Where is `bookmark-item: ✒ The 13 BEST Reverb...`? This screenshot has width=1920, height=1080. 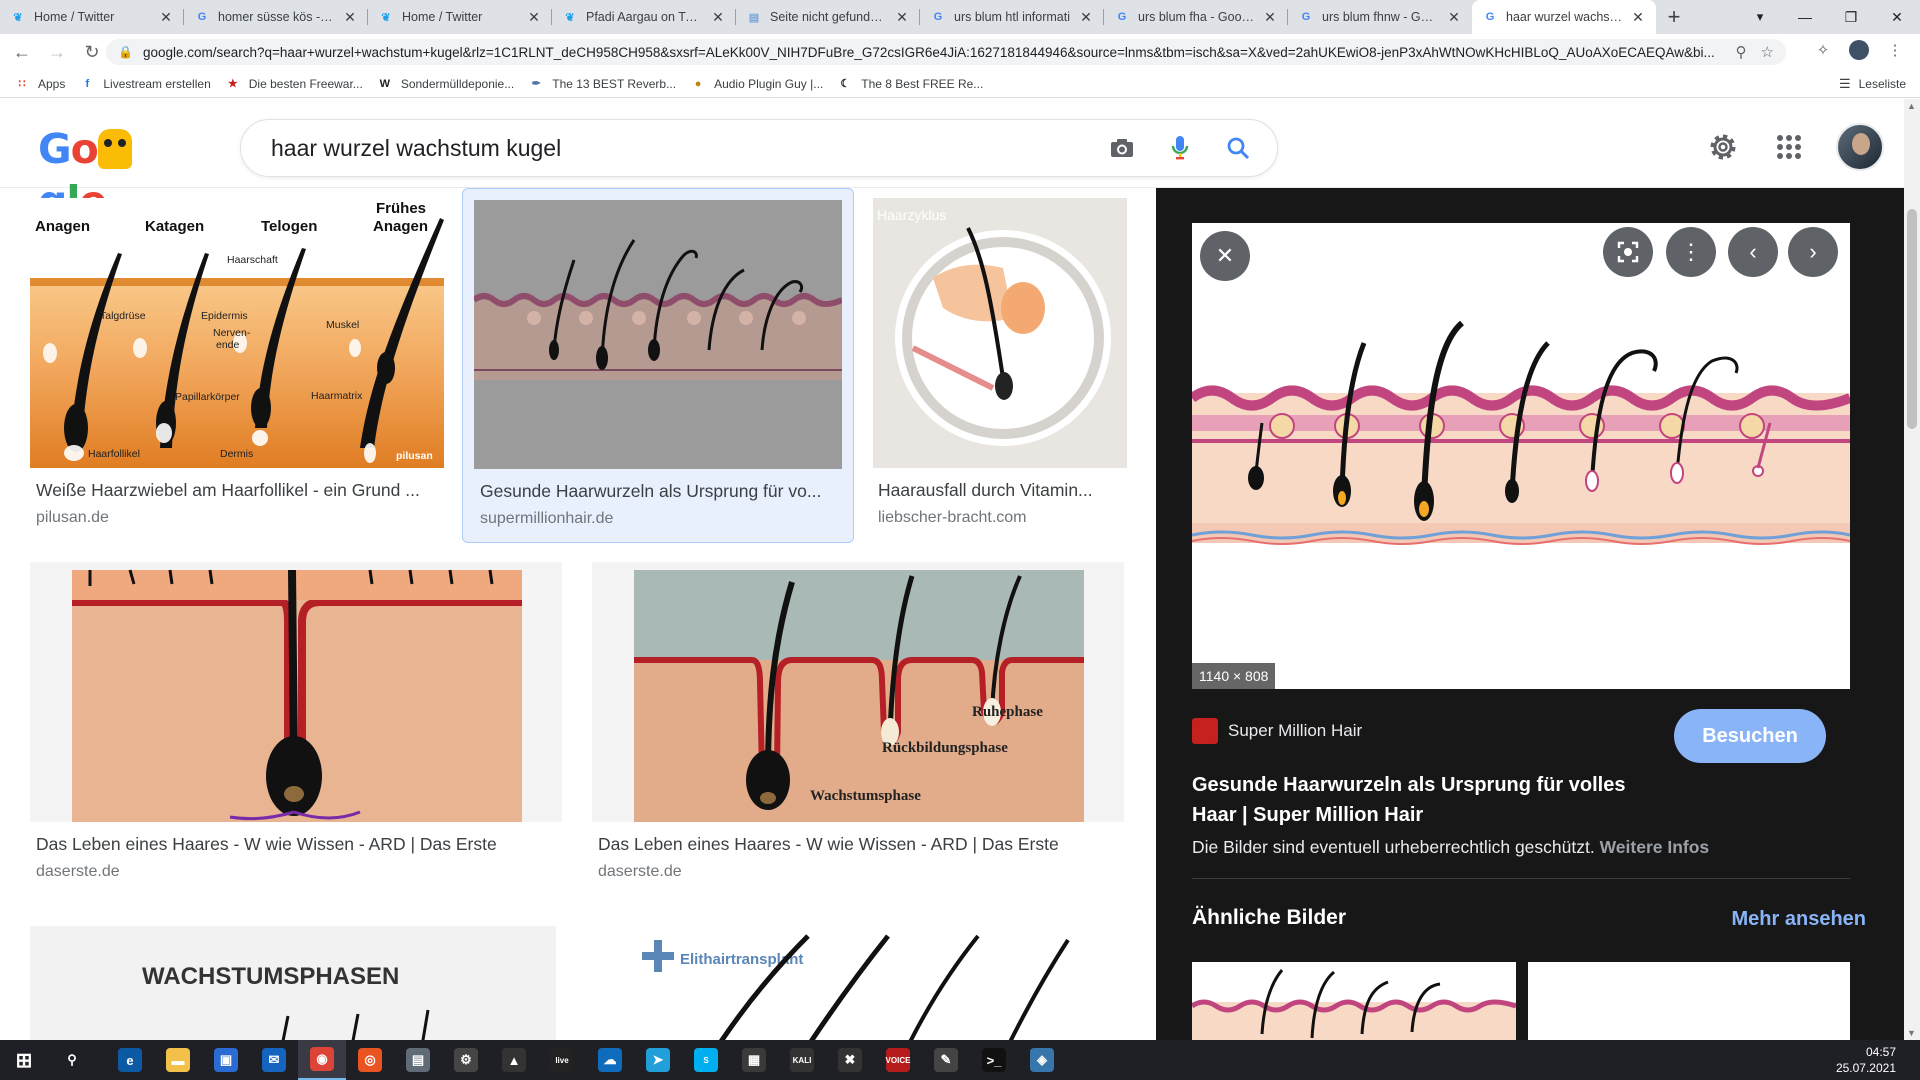 bookmark-item: ✒ The 13 BEST Reverb... is located at coordinates (602, 84).